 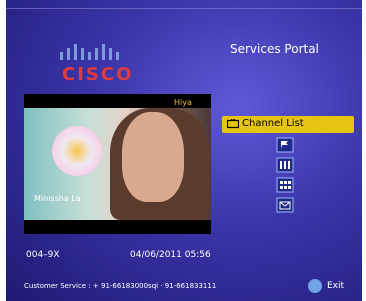 What do you see at coordinates (233, 124) in the screenshot?
I see `tv-icon` at bounding box center [233, 124].